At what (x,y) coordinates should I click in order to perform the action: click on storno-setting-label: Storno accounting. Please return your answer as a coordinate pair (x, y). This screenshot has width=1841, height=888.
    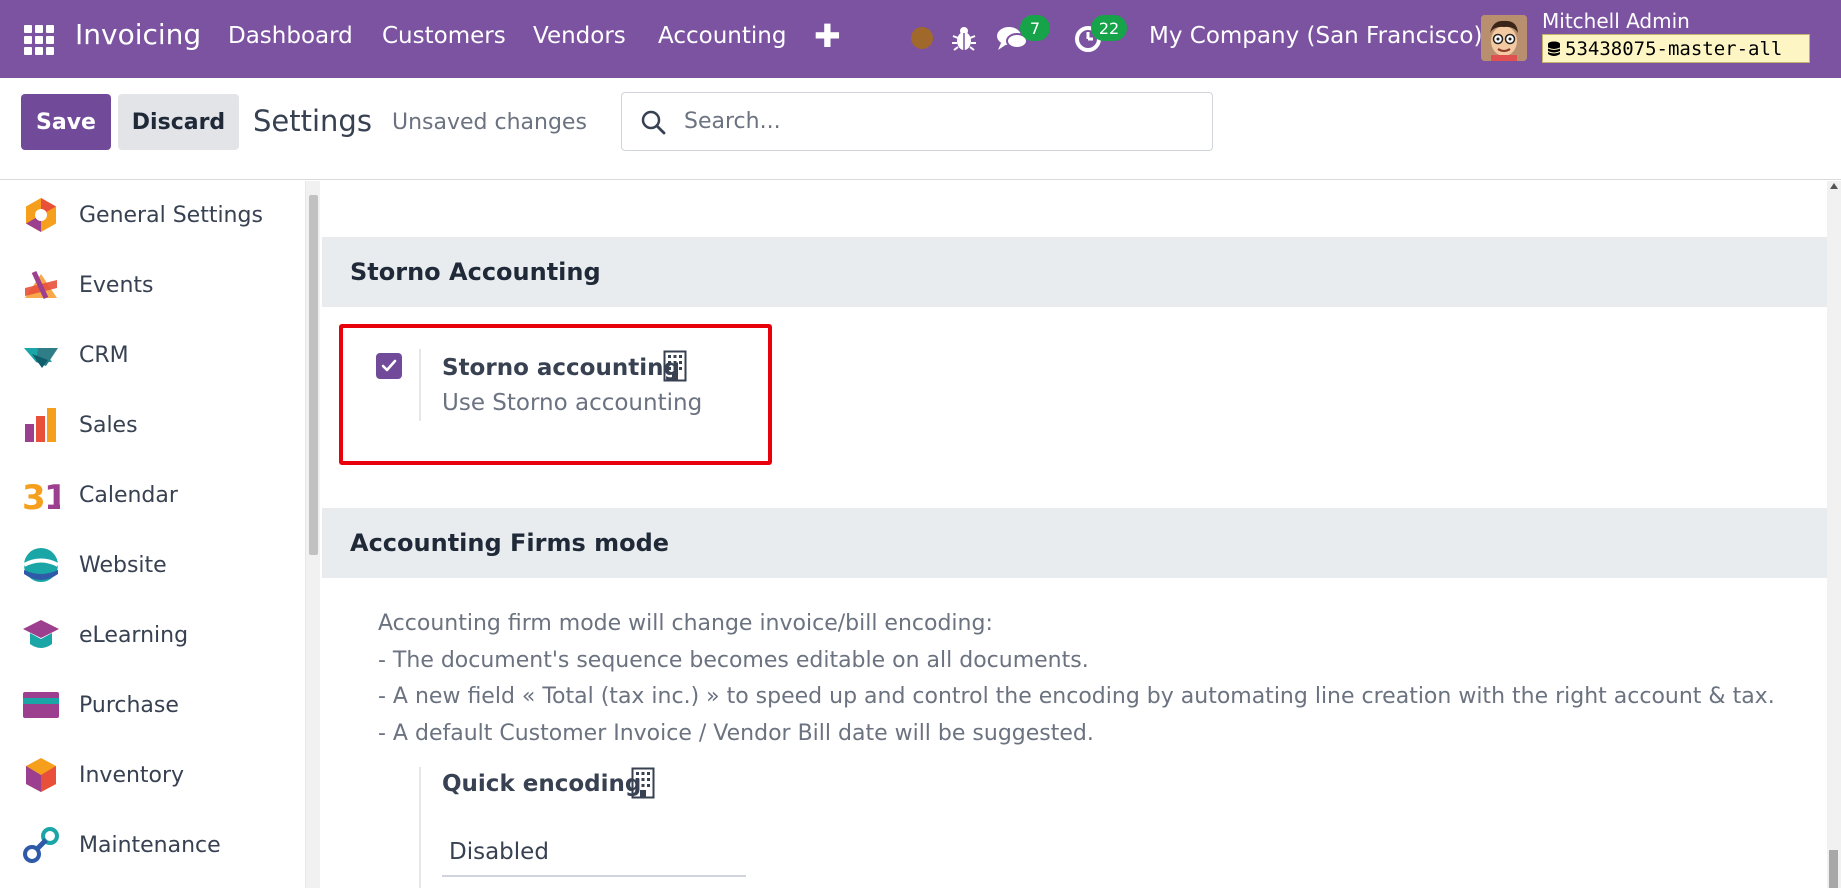
    Looking at the image, I should click on (561, 368).